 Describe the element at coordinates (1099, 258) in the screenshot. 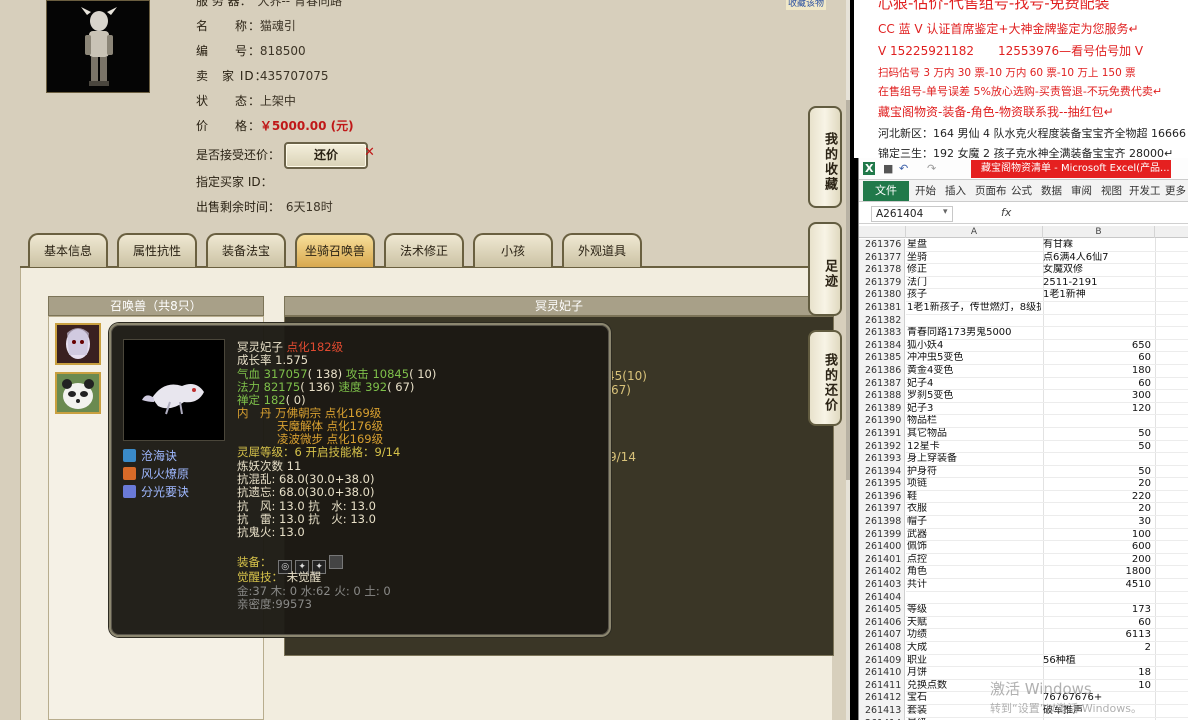

I see `cell-b: 点6满4人6仙7` at that location.